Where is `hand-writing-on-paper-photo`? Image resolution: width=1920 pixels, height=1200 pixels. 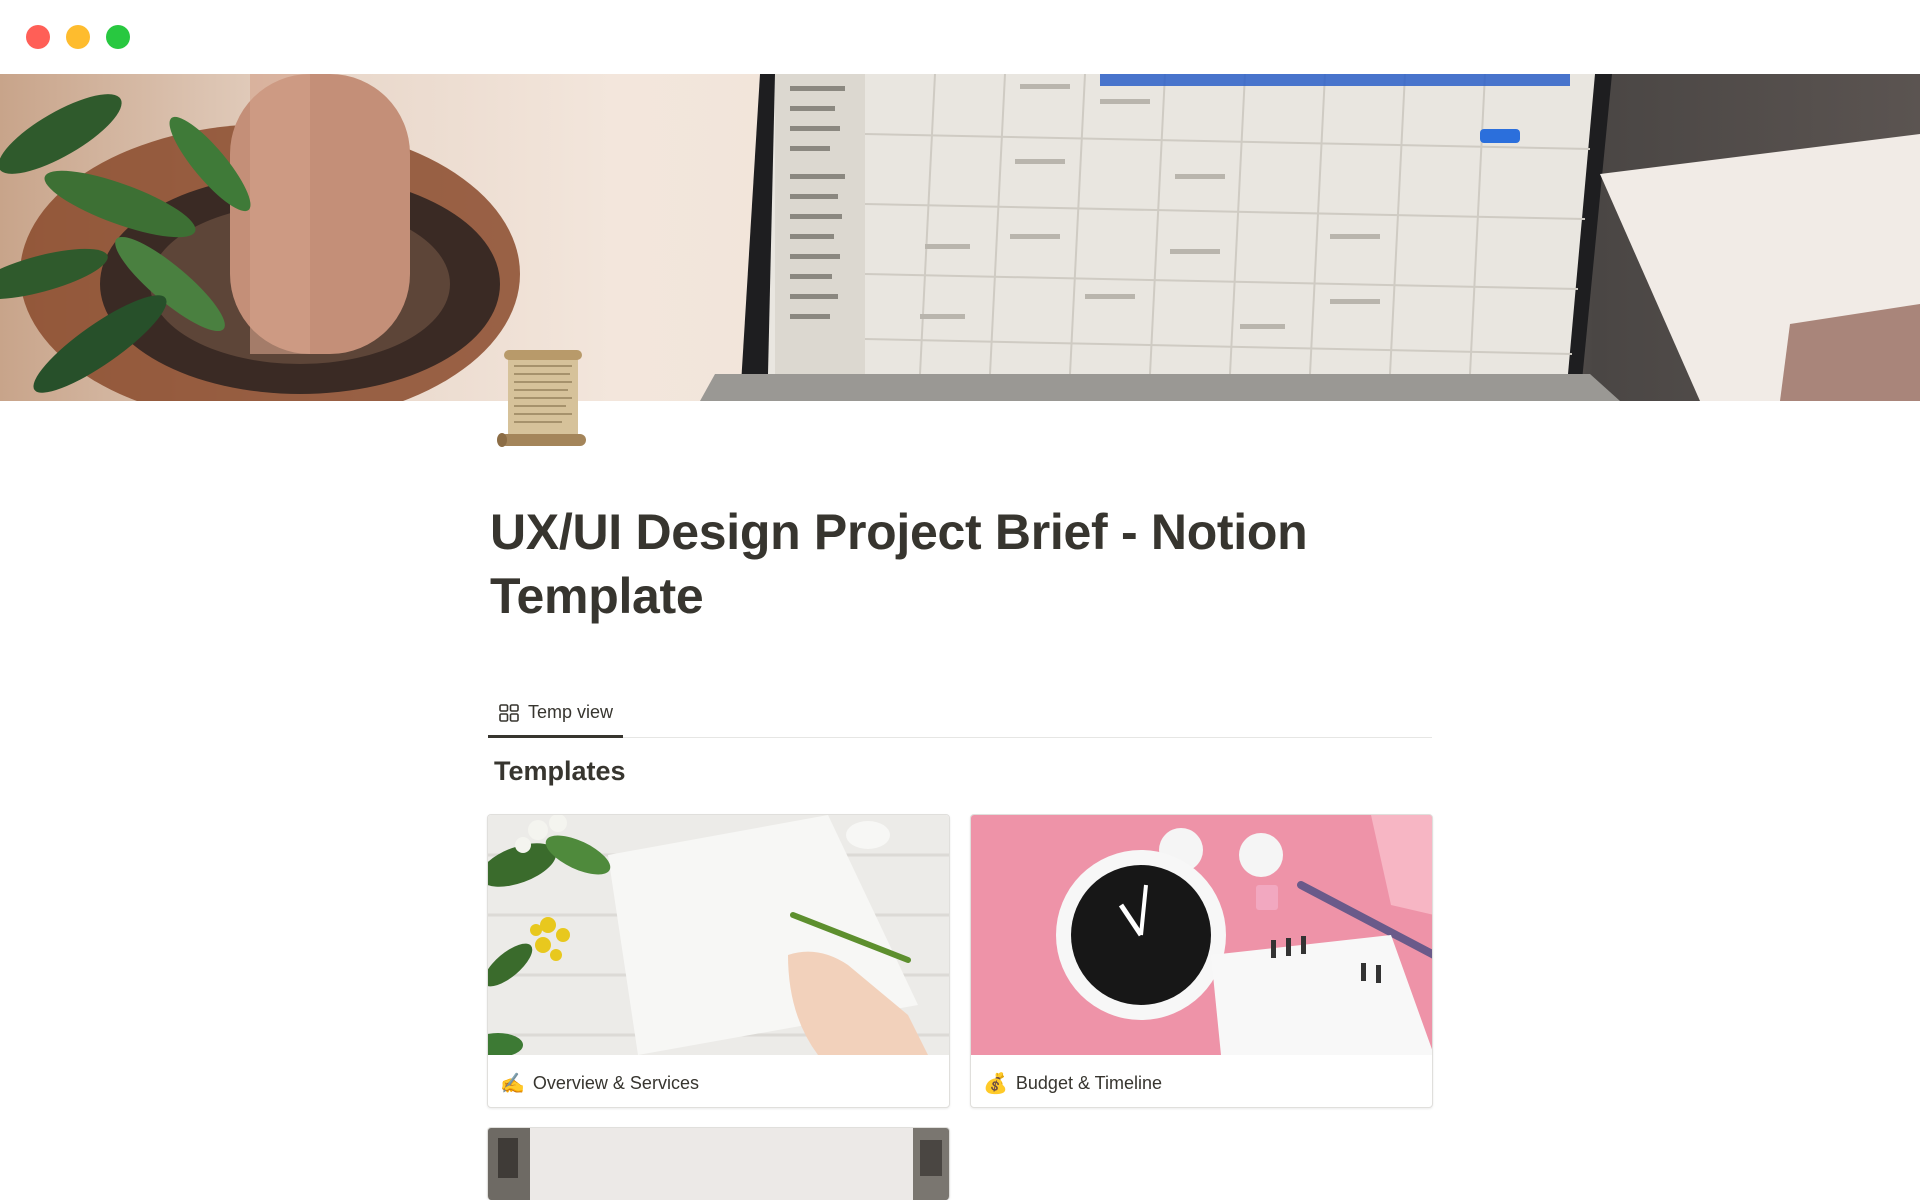 hand-writing-on-paper-photo is located at coordinates (718, 935).